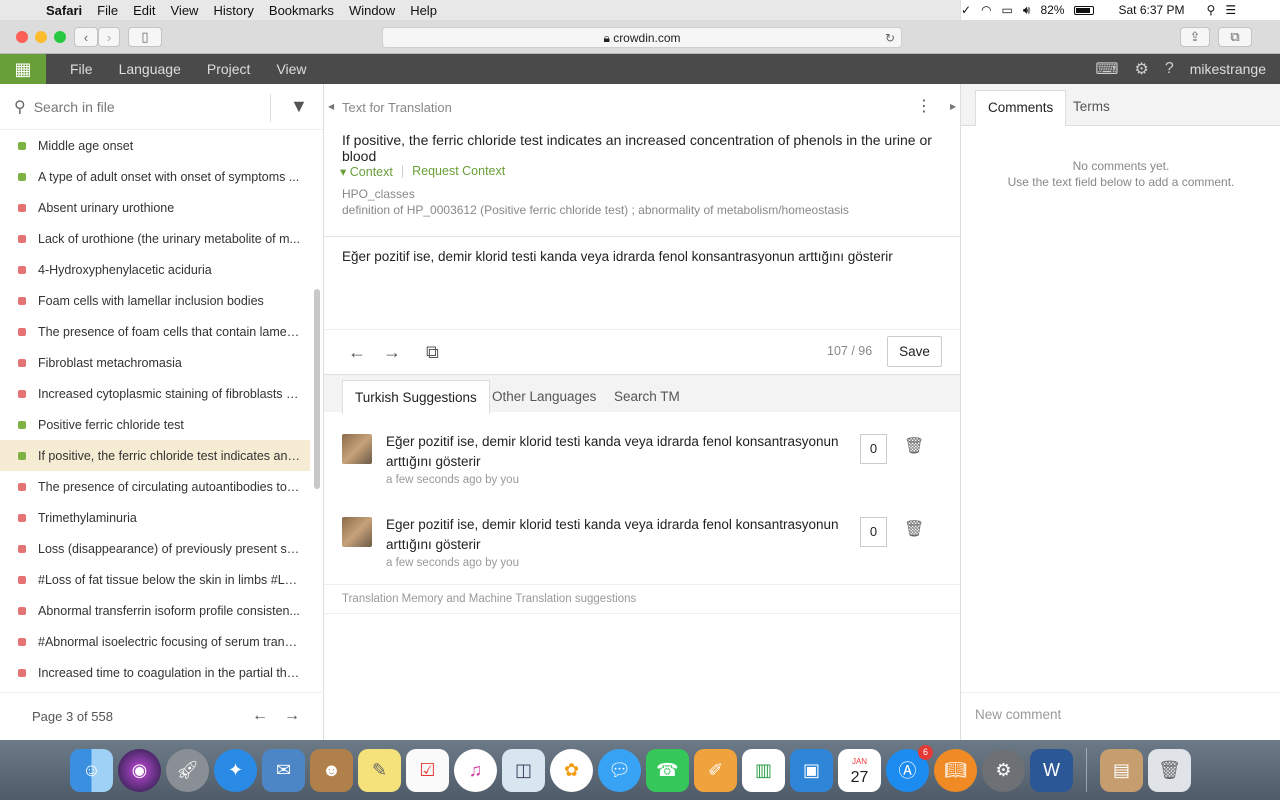  I want to click on pages-icon: ✐, so click(715, 770).